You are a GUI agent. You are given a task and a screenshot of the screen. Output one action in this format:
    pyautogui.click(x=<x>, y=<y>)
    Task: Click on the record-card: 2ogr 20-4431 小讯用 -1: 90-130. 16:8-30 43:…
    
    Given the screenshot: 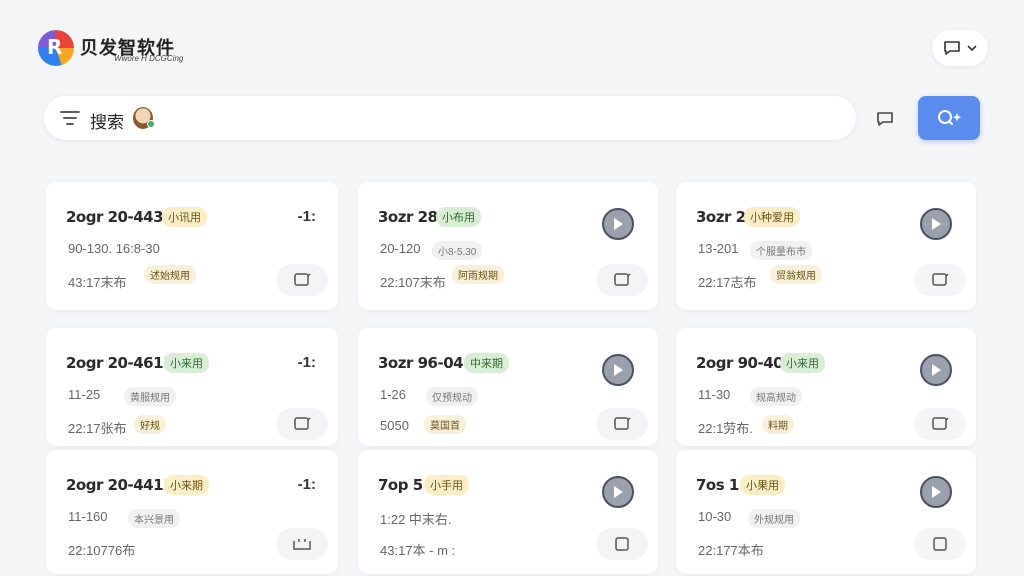 What is the action you would take?
    pyautogui.click(x=192, y=246)
    